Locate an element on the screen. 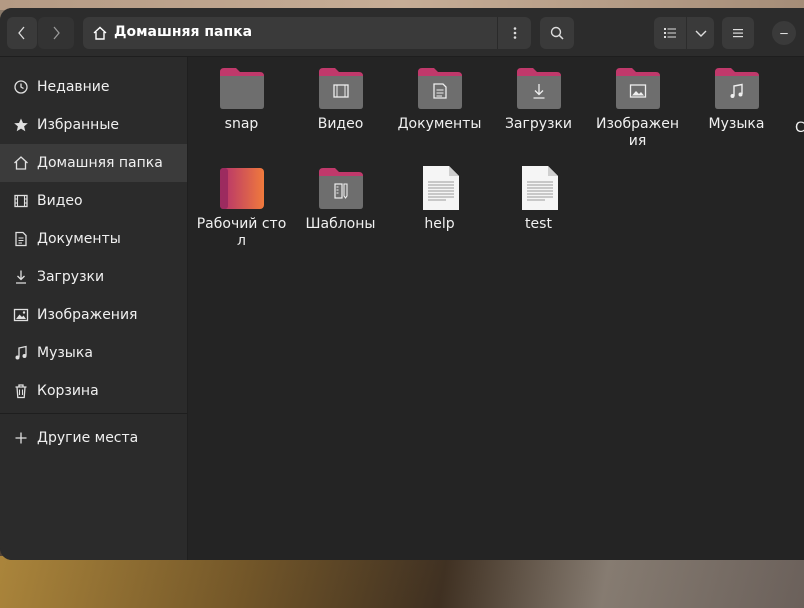 Image resolution: width=804 pixels, height=608 pixels. chevron-down-icon is located at coordinates (700, 33).